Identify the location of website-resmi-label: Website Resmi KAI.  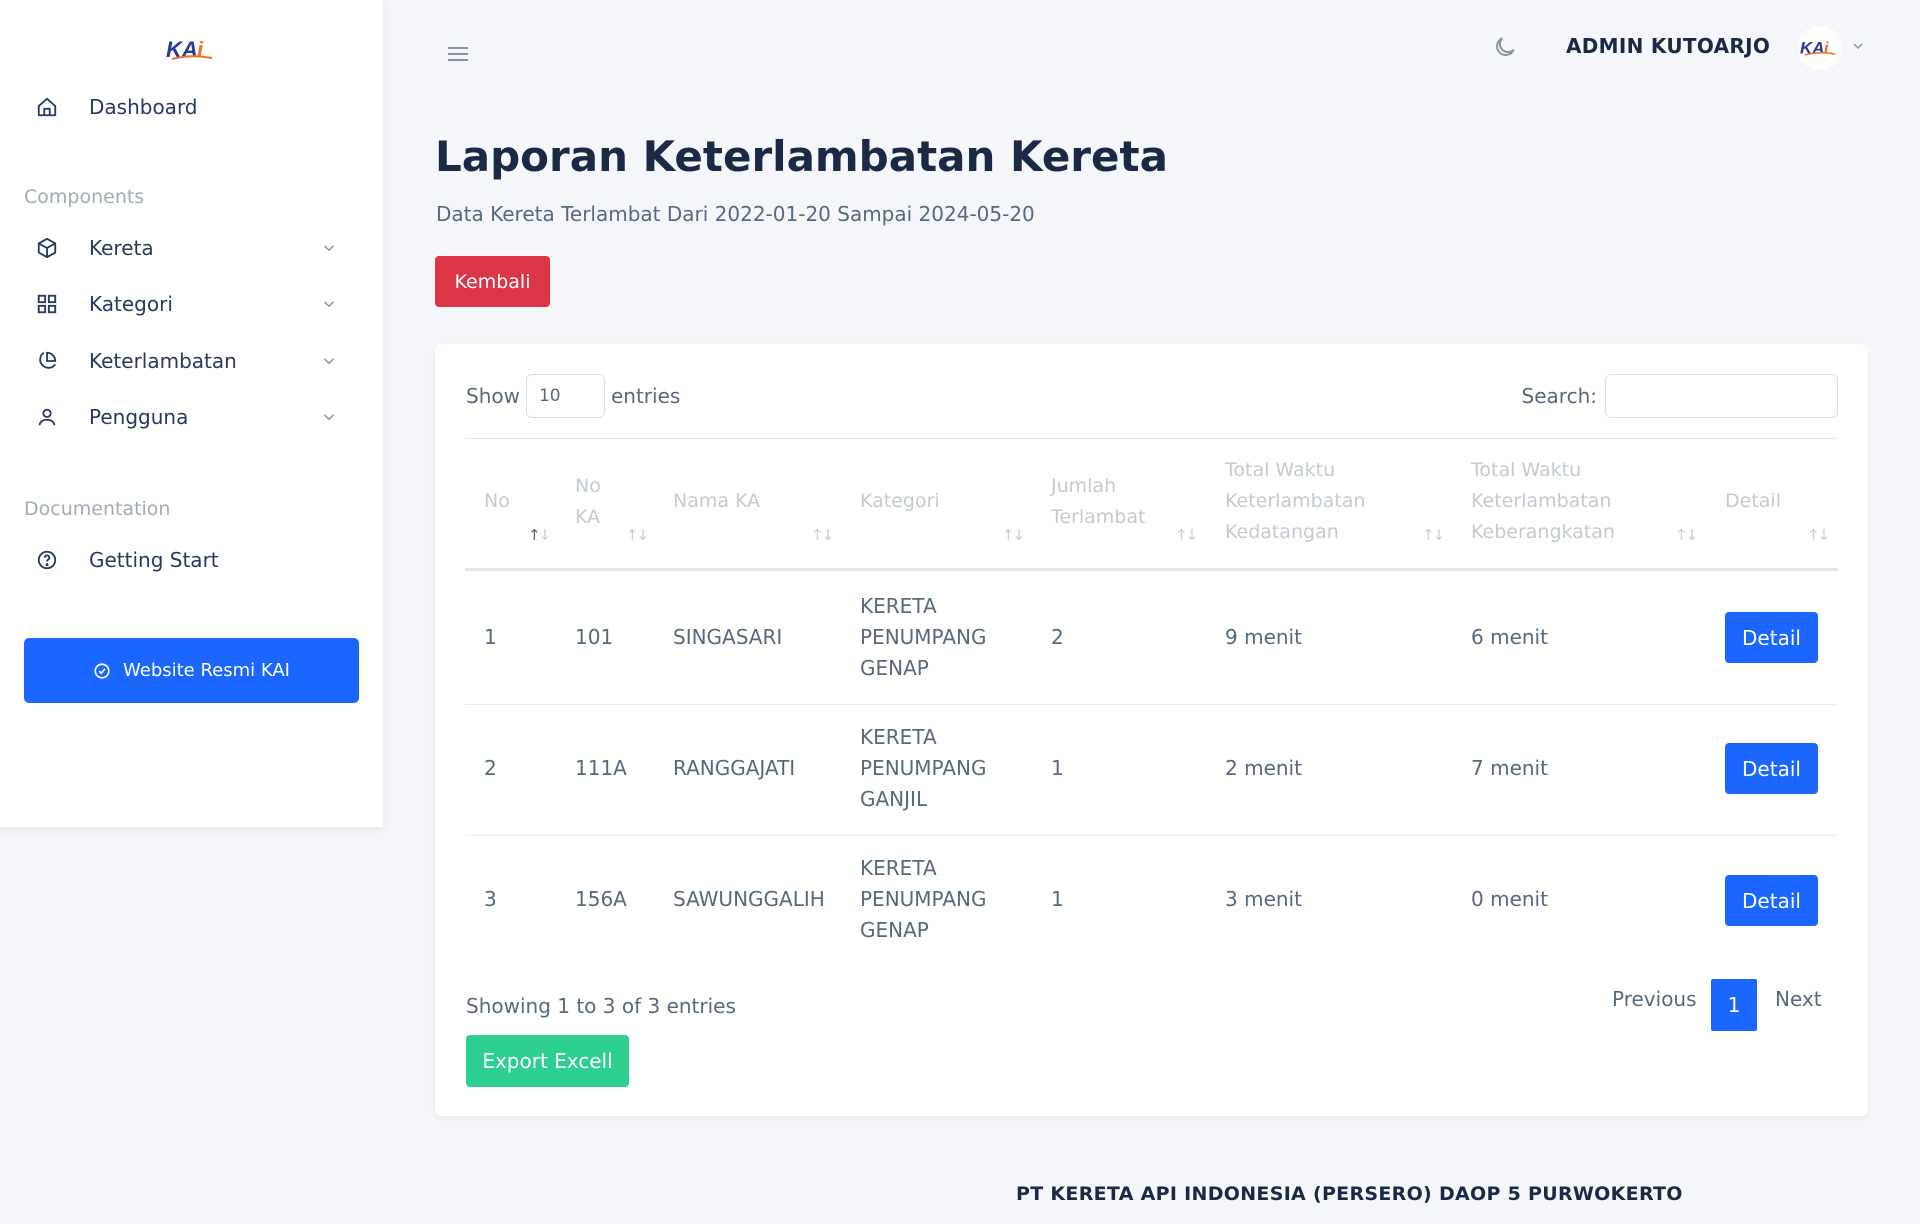
(206, 670).